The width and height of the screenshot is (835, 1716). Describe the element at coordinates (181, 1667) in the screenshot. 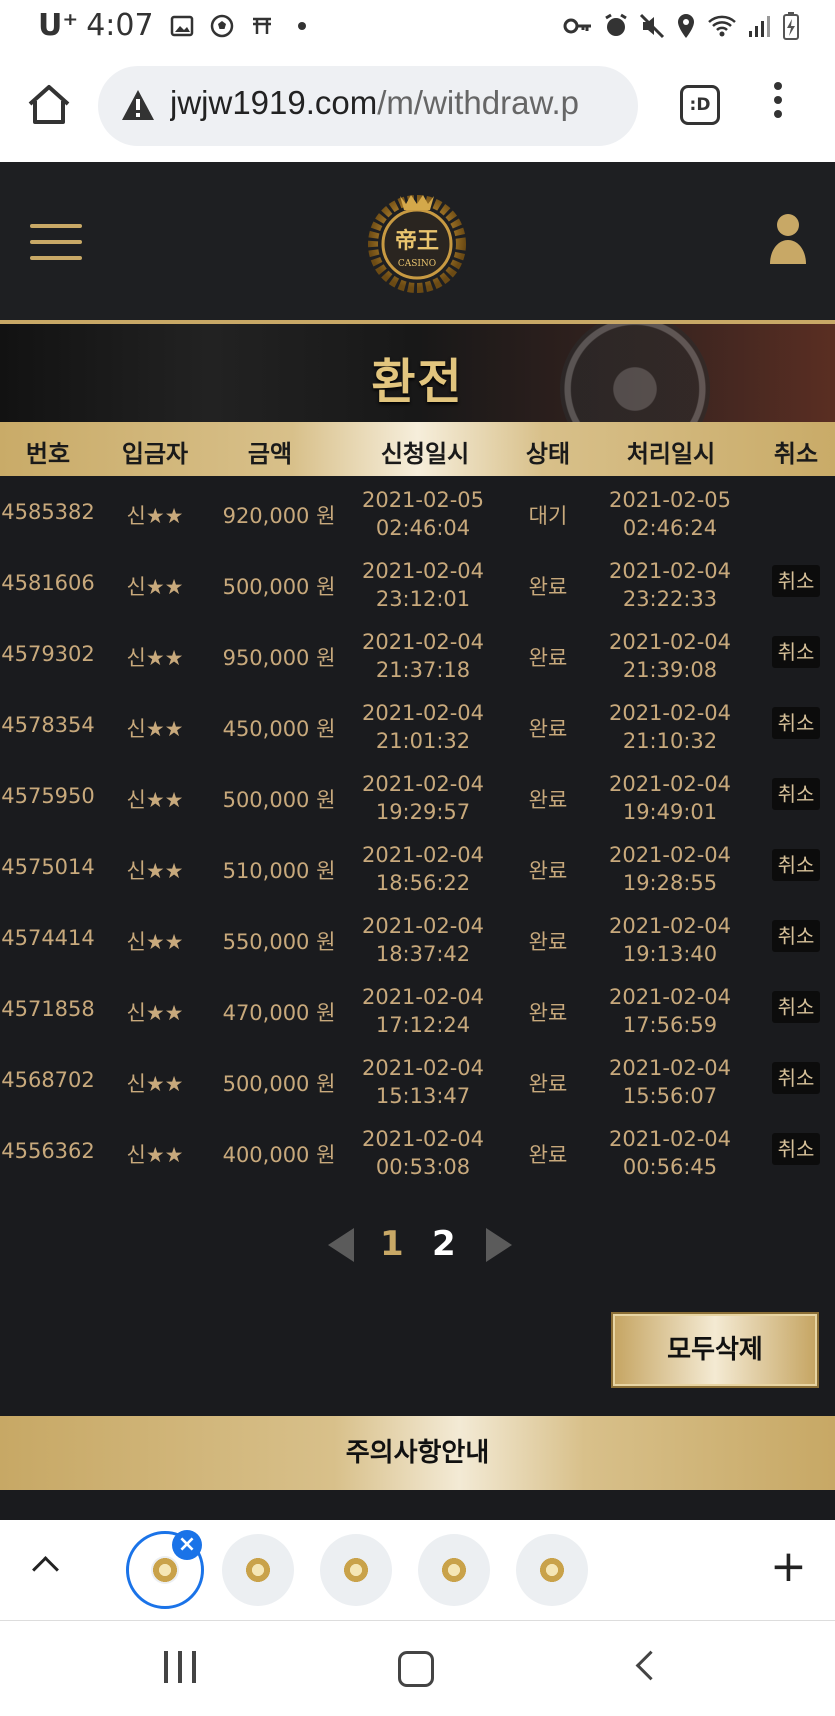

I see `recent-apps-icon` at that location.